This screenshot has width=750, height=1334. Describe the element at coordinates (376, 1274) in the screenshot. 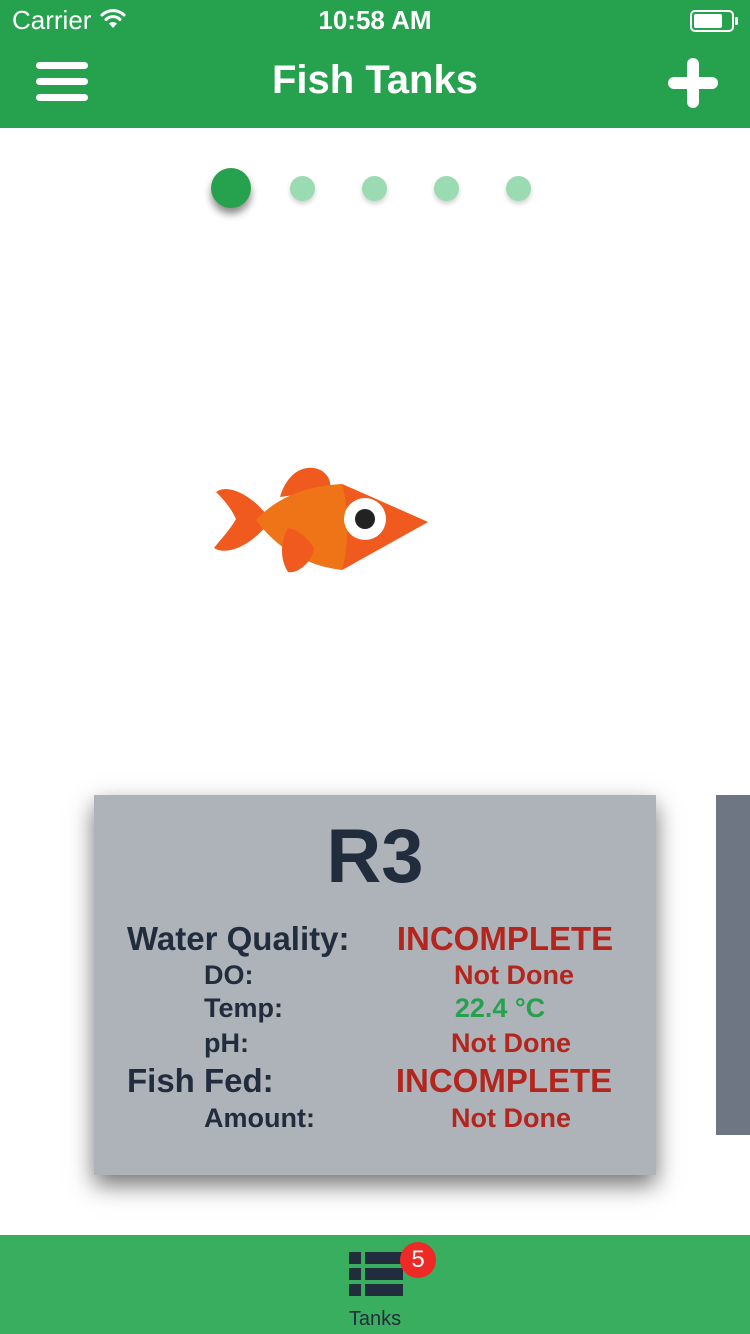

I see `list-icon` at that location.